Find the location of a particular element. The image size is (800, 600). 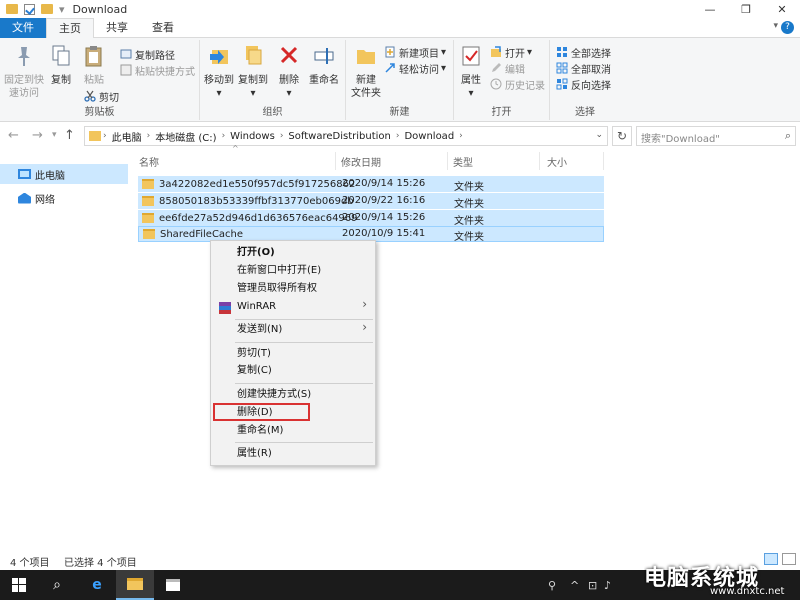

file-name: 858050183b53339ffbf313770eb069db is located at coordinates (256, 201).